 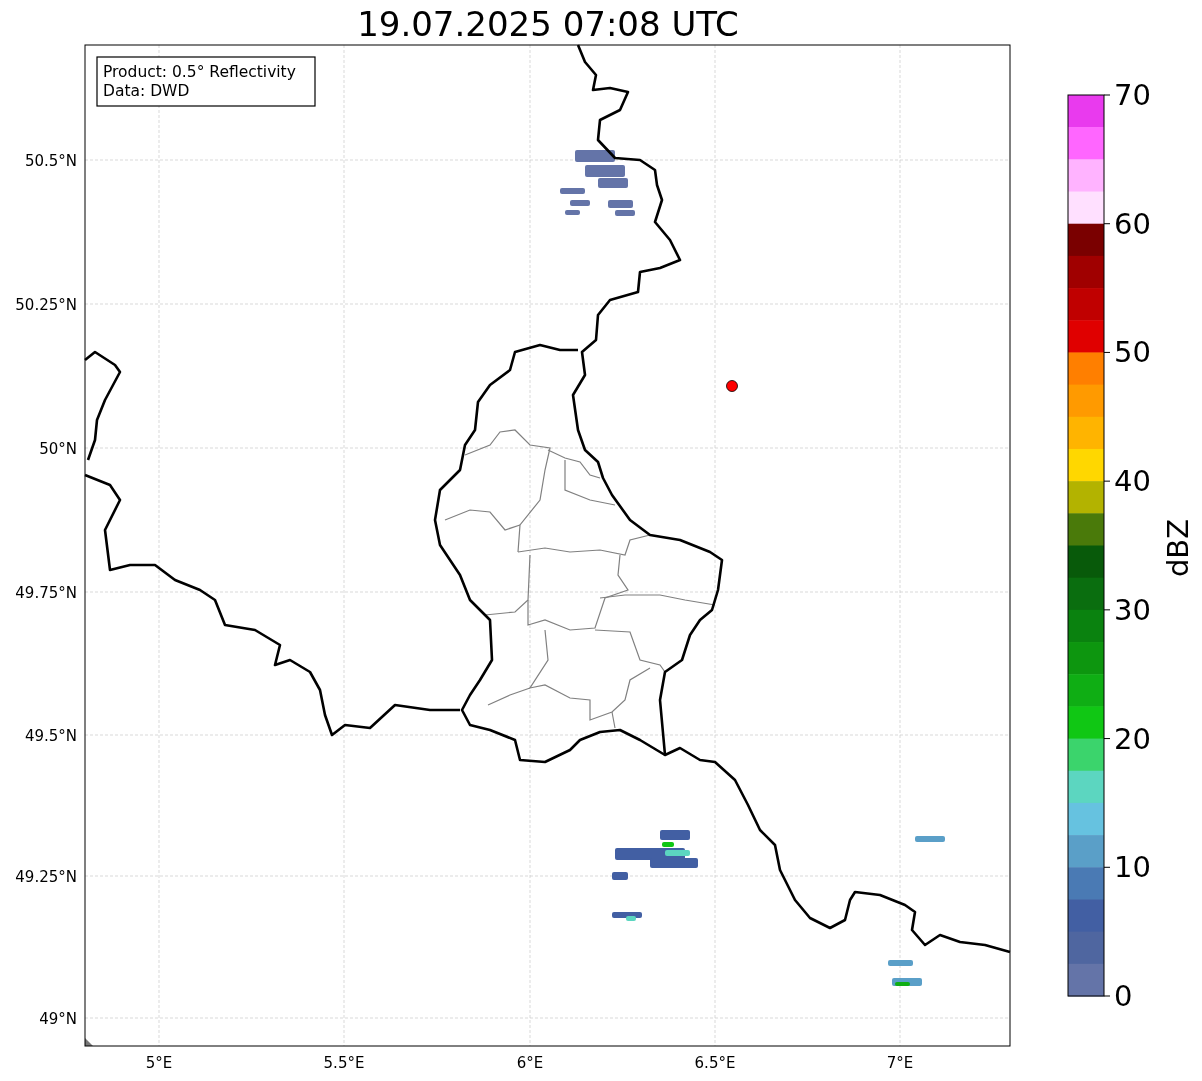 What do you see at coordinates (46, 593) in the screenshot?
I see `latitude-label: 49.75°N` at bounding box center [46, 593].